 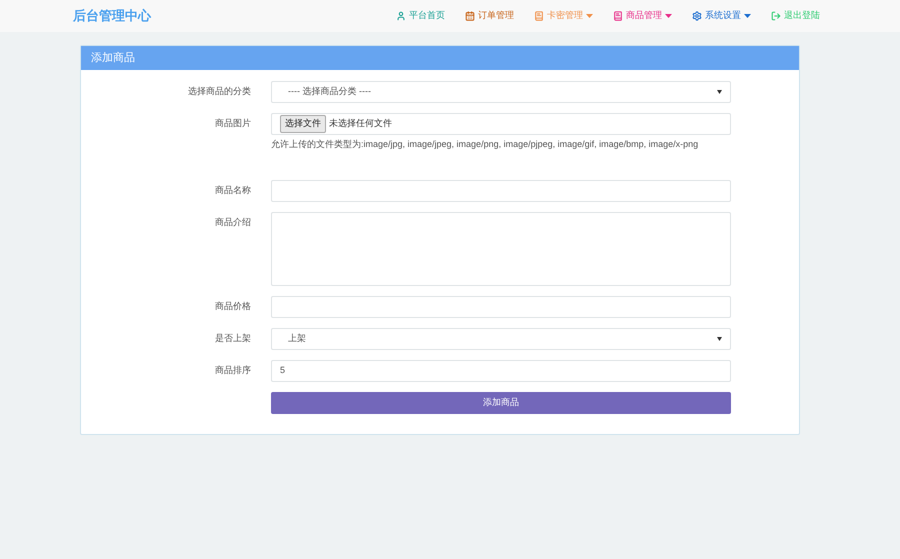 What do you see at coordinates (501, 92) in the screenshot?
I see `select-field: ---- 选择商品分类 ----` at bounding box center [501, 92].